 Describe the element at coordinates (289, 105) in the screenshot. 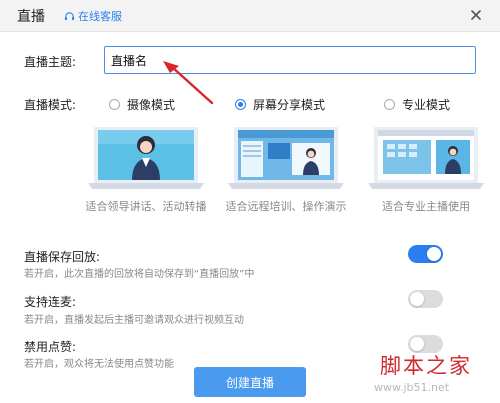

I see `mode-label-screen-share: 屏幕分享模式` at that location.